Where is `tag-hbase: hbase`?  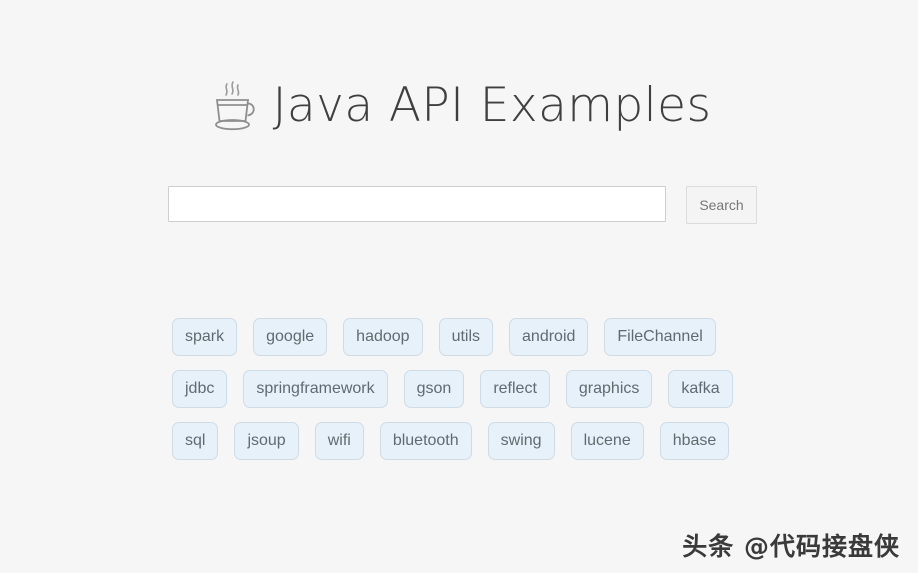
tag-hbase: hbase is located at coordinates (694, 441).